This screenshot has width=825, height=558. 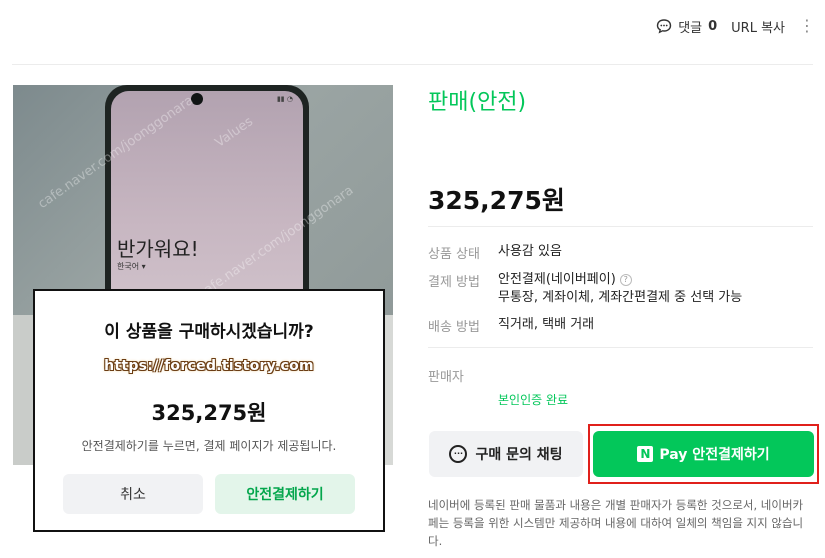 What do you see at coordinates (158, 249) in the screenshot?
I see `phone-welcome-text: 반가워요!` at bounding box center [158, 249].